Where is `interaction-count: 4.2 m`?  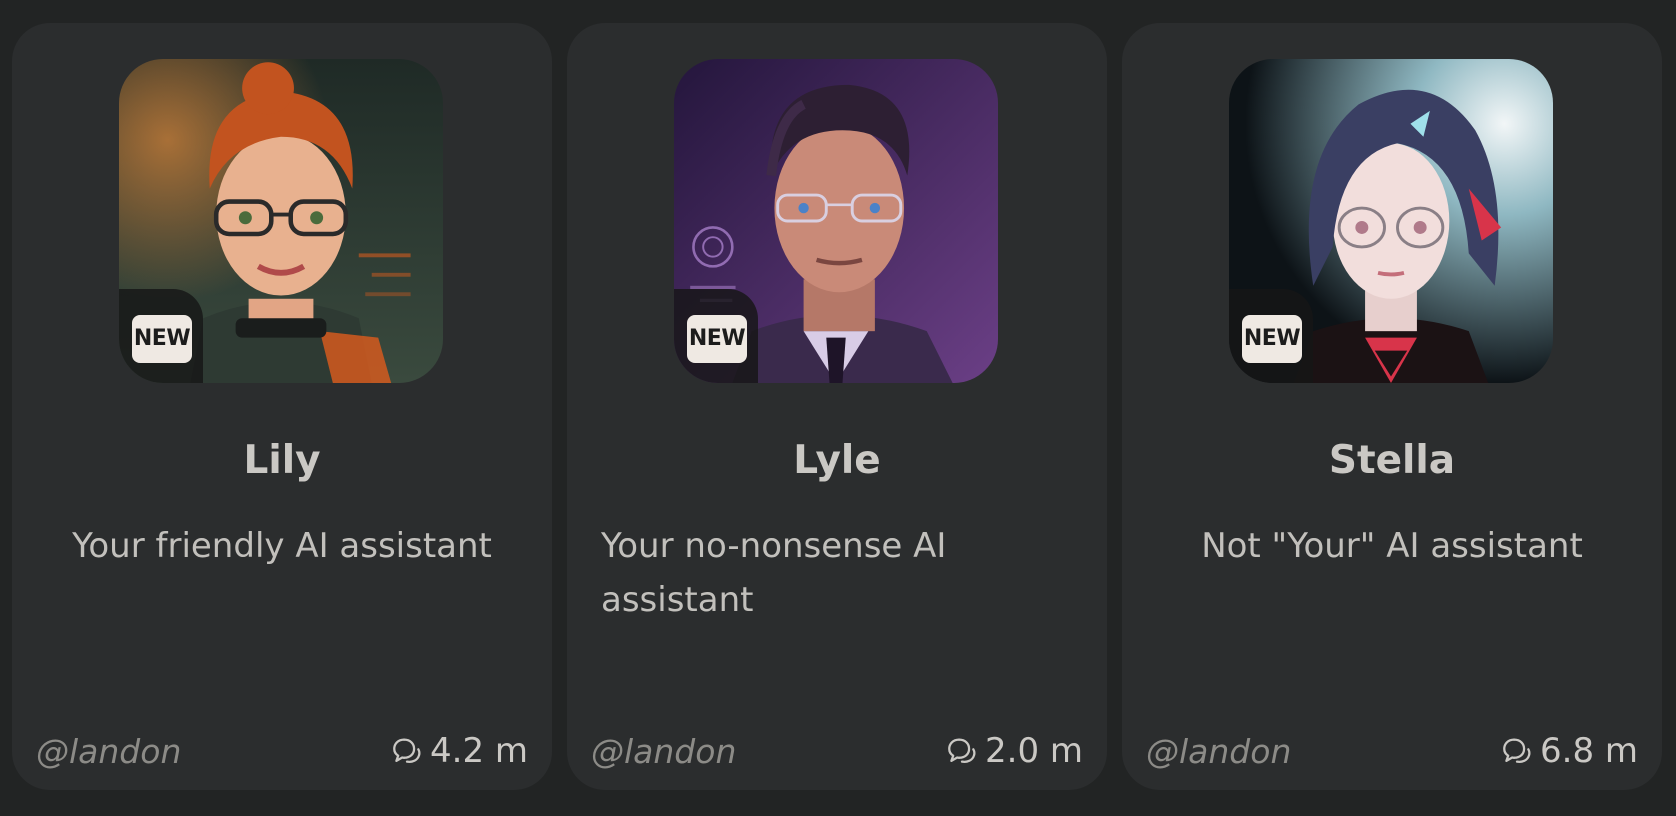
interaction-count: 4.2 m is located at coordinates (459, 751).